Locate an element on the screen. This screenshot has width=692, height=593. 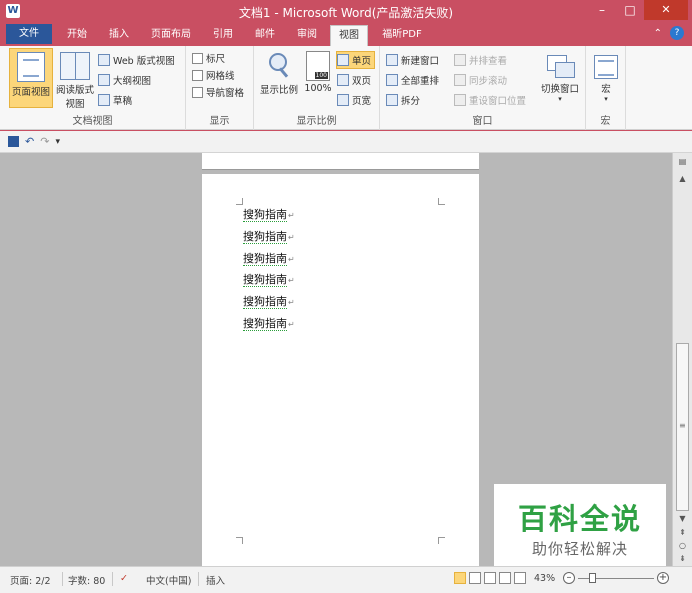
previous-page is located at coordinates (340, 161).